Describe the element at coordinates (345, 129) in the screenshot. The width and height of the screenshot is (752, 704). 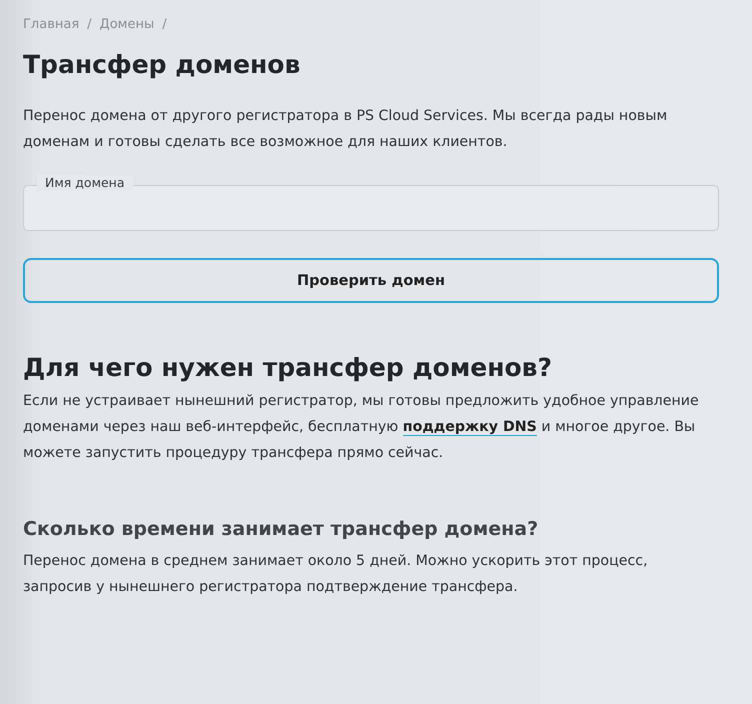
I see `intro-paragraph: Перенос домена от другого регистратора в PS Cloud Services. Мы всегда рады новым доменам и готовы сделать все возможное для наших клиентов.` at that location.